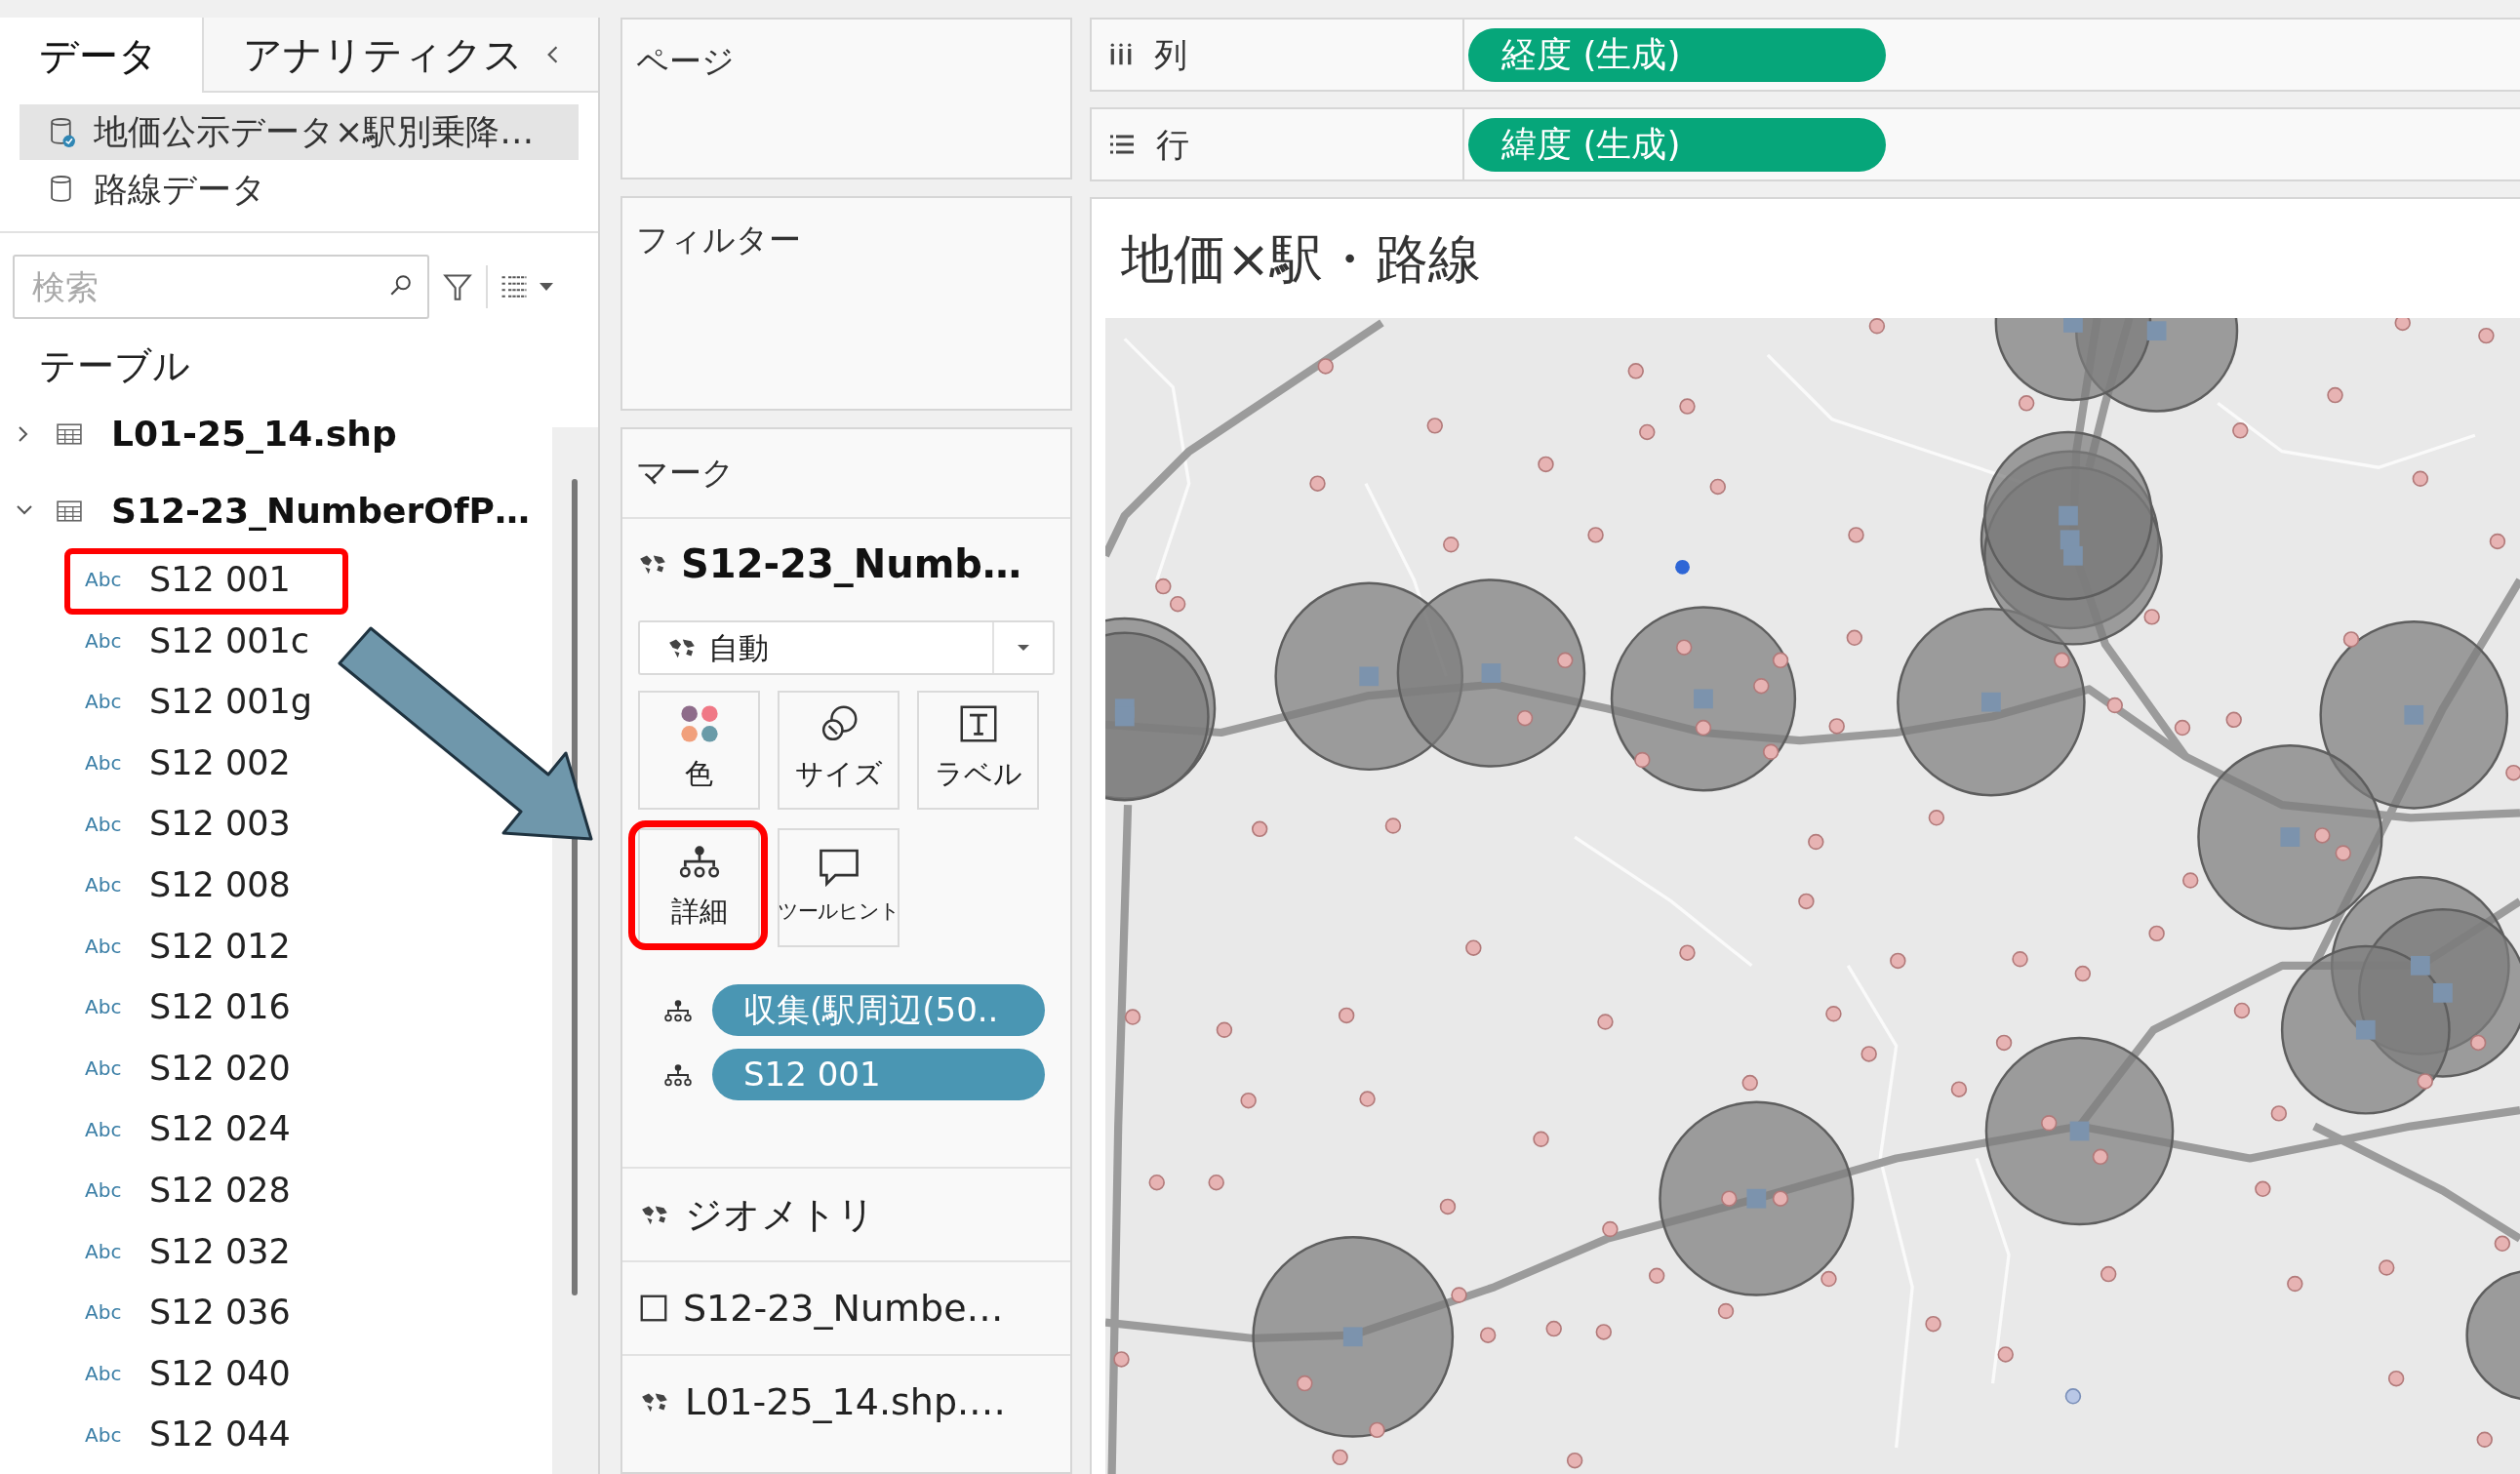 Image resolution: width=2520 pixels, height=1474 pixels. What do you see at coordinates (1301, 259) in the screenshot?
I see `view-title: 地価×駅・路線` at bounding box center [1301, 259].